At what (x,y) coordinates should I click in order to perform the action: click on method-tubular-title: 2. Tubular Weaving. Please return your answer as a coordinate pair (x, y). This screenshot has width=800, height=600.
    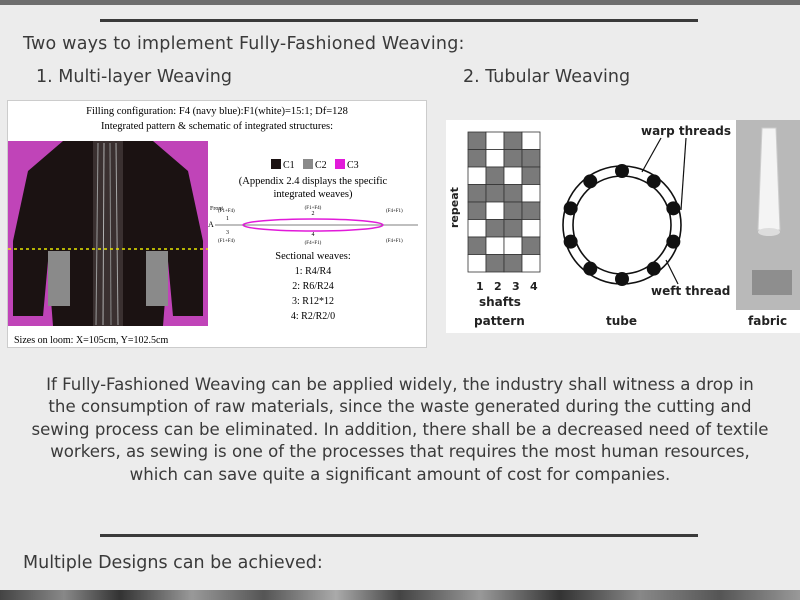
    Looking at the image, I should click on (547, 77).